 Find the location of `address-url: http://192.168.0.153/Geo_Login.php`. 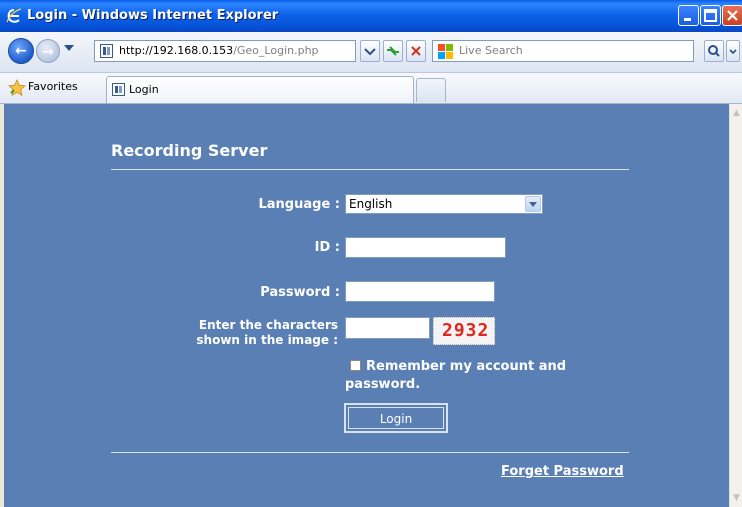

address-url: http://192.168.0.153/Geo_Login.php is located at coordinates (219, 50).